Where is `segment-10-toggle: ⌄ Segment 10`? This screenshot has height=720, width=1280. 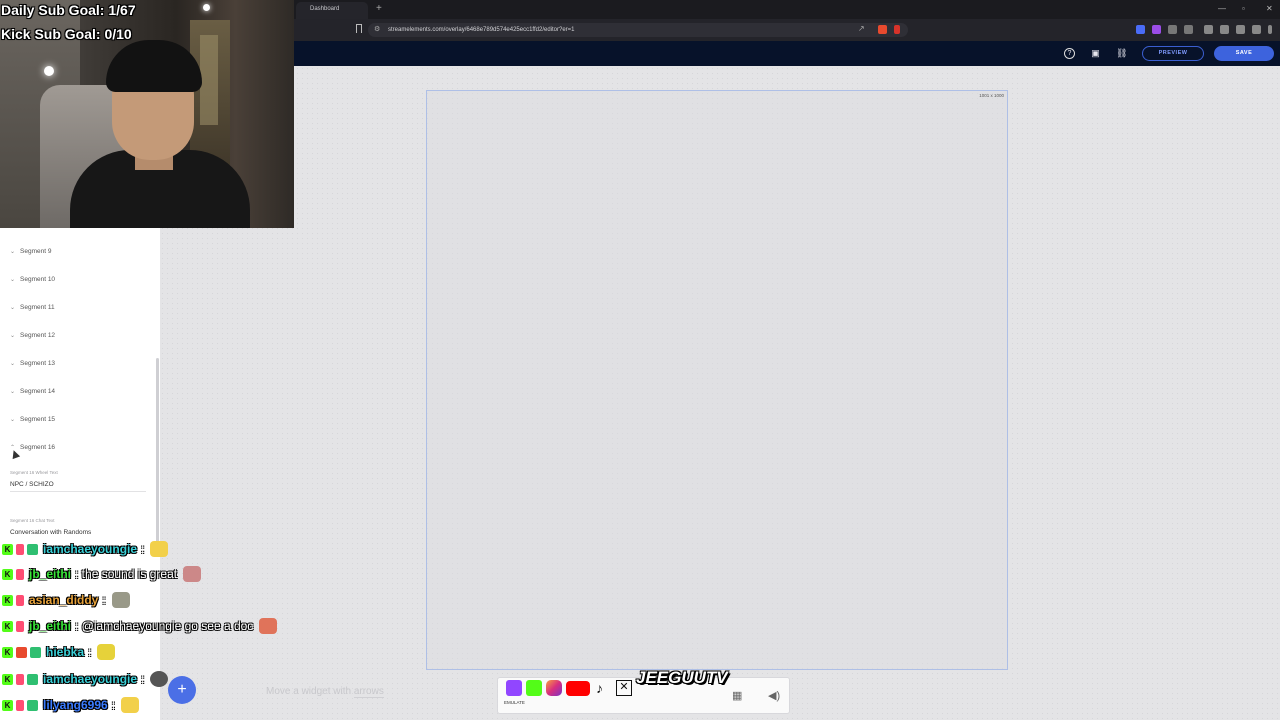 segment-10-toggle: ⌄ Segment 10 is located at coordinates (32, 280).